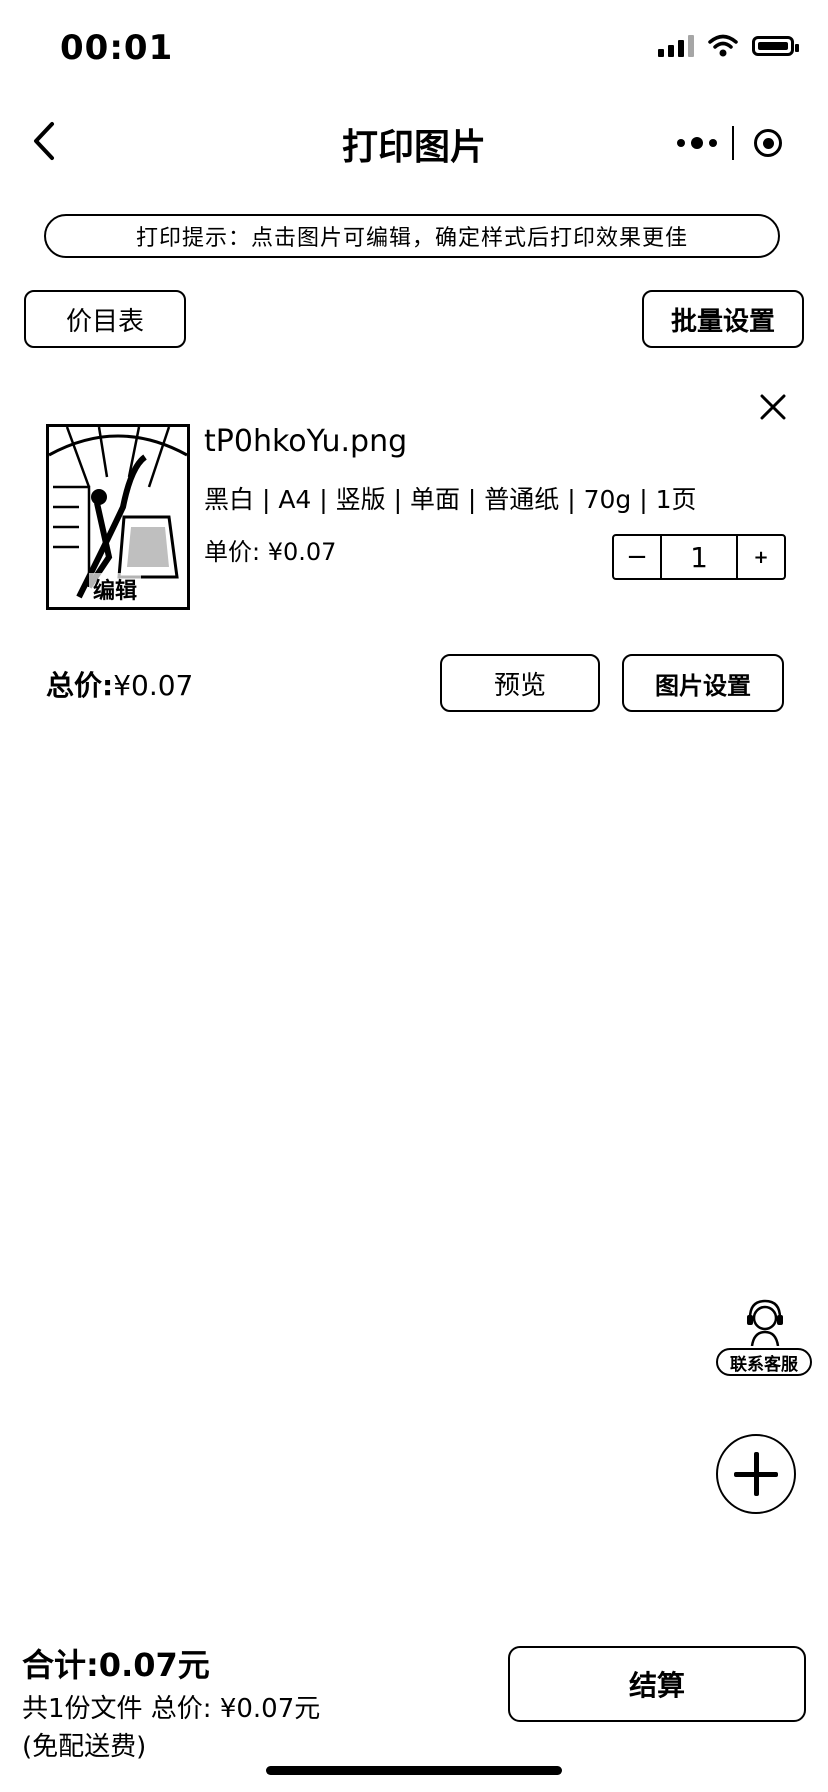 The image size is (828, 1792). I want to click on print-spec: 黑白 | A4 | 竖版 | 单面 | 普通纸 | 70g | 1页, so click(450, 498).